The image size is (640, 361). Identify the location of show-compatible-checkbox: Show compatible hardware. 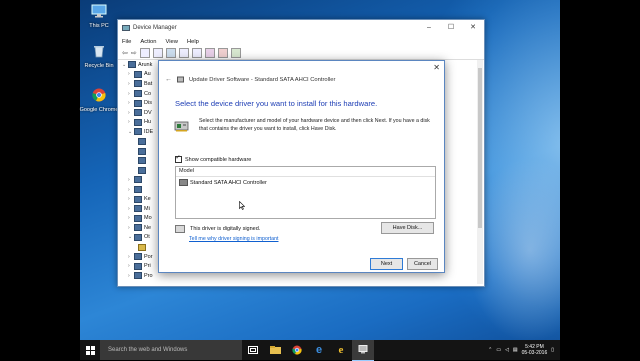
(213, 158).